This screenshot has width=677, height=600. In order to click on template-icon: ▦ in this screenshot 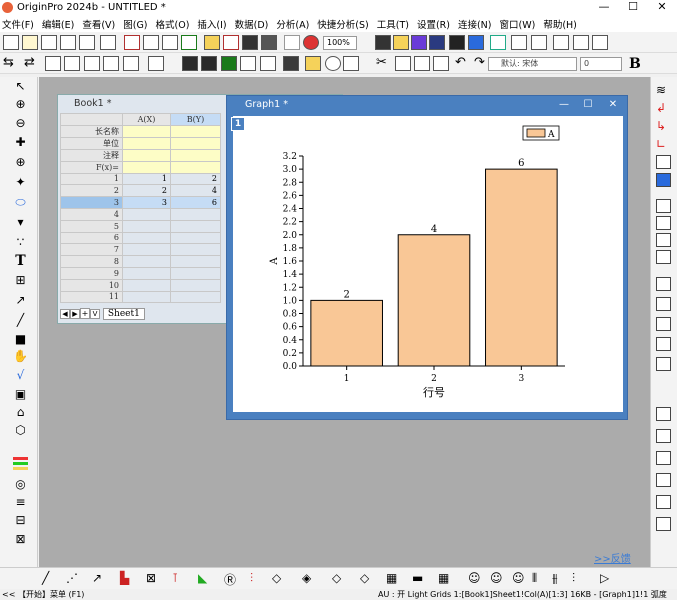, I will do `click(443, 579)`.